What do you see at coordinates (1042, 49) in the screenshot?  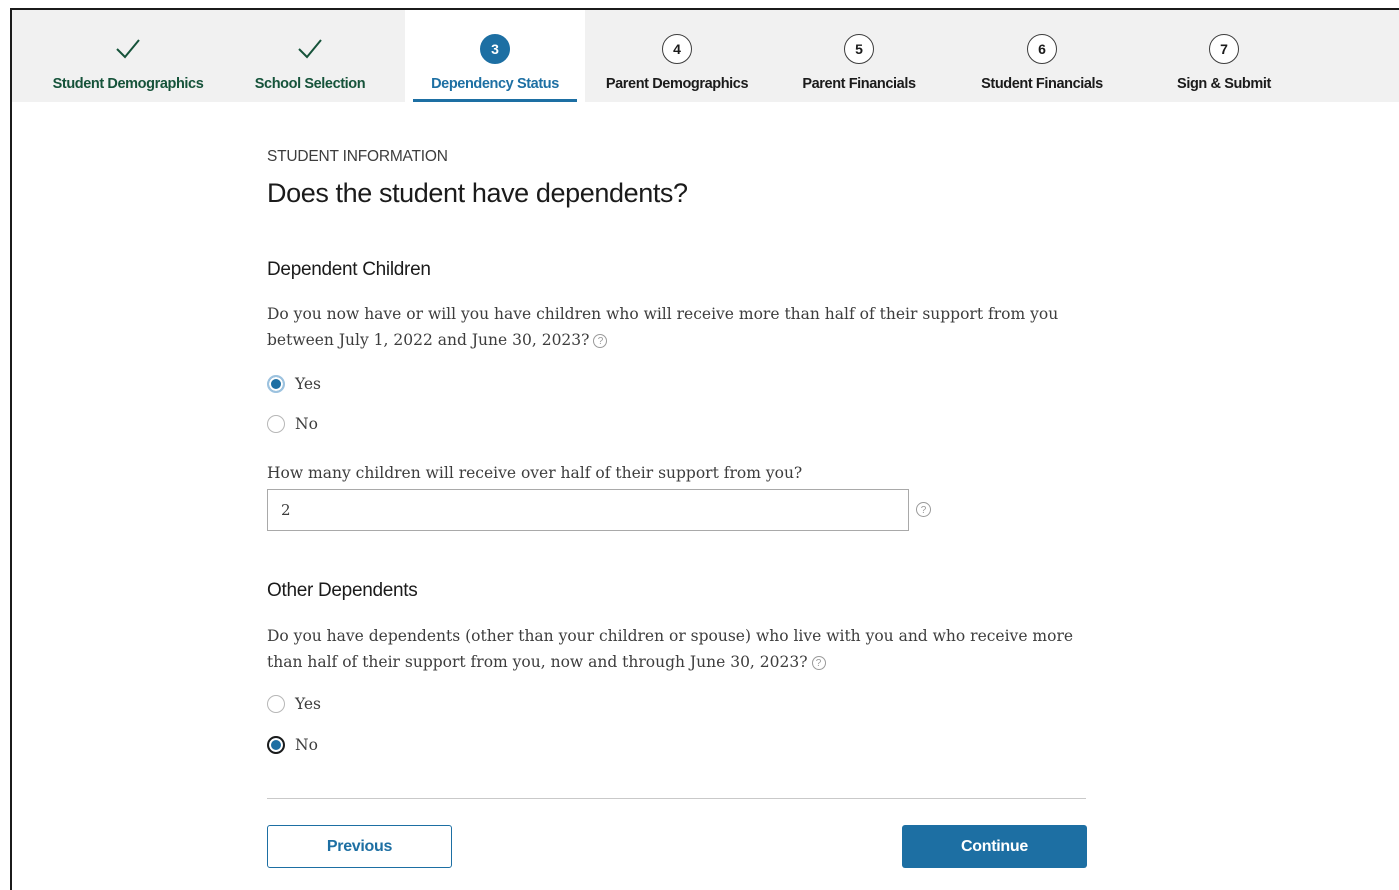 I see `step-number-badge: 6` at bounding box center [1042, 49].